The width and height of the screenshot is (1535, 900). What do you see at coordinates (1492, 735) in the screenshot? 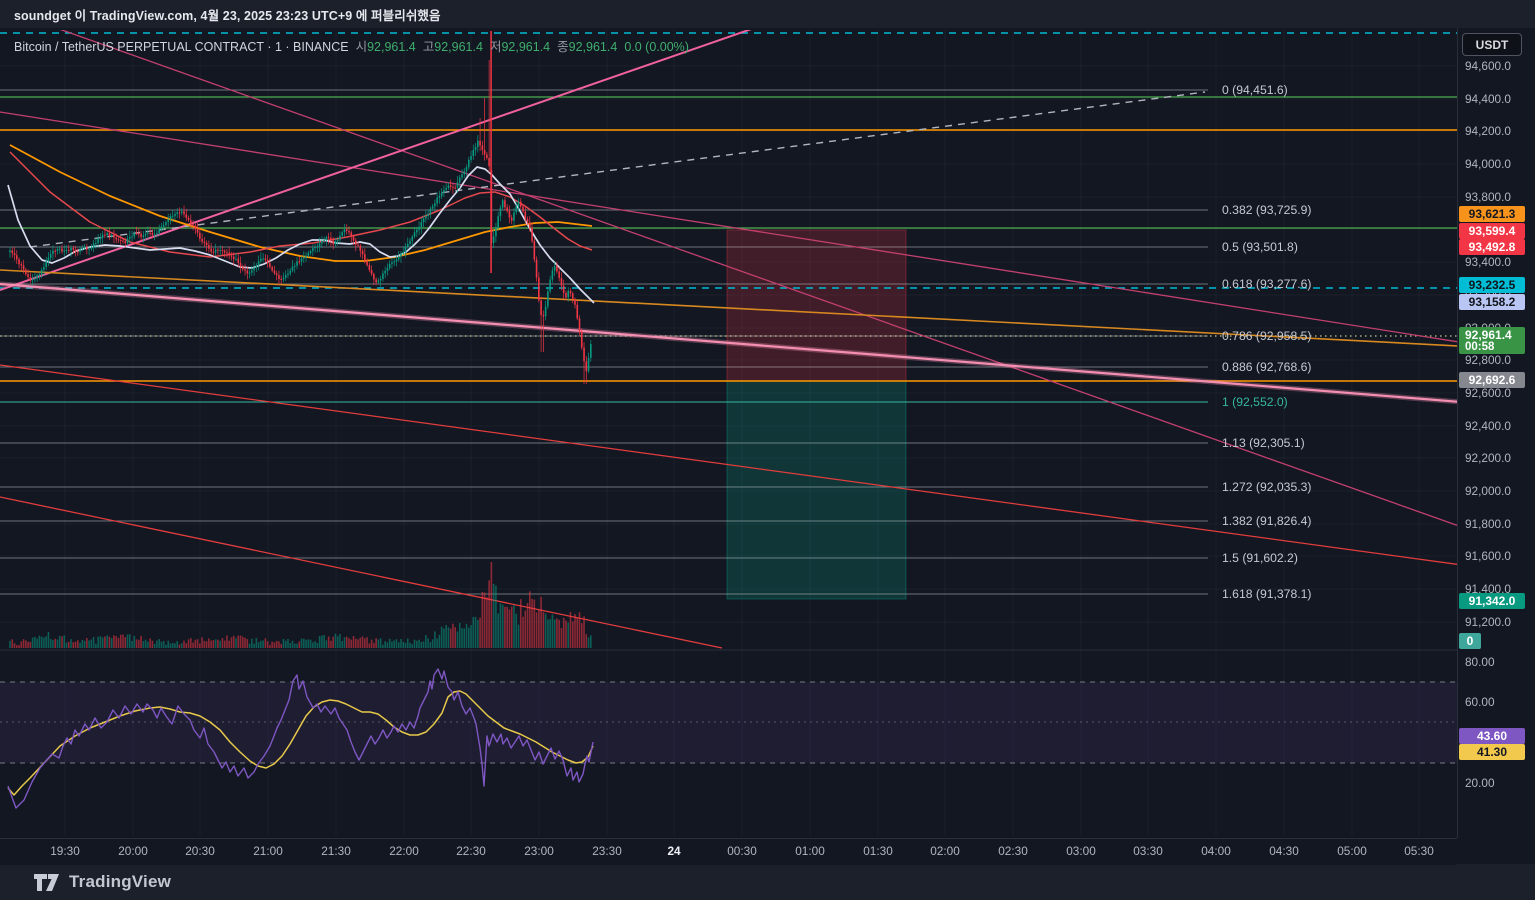
I see `price-badge: 43.60` at bounding box center [1492, 735].